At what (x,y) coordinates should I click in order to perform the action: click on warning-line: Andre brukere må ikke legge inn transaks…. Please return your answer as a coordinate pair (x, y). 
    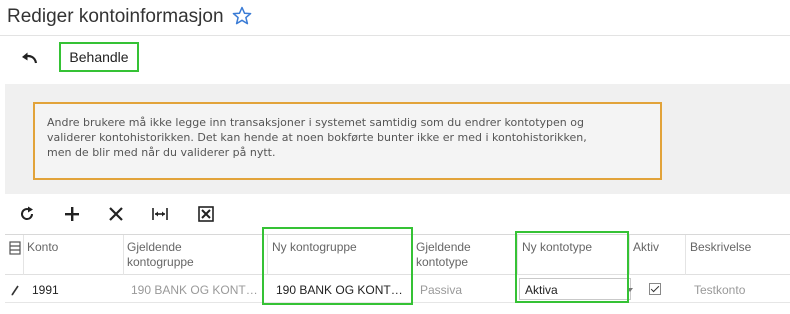
    Looking at the image, I should click on (315, 122).